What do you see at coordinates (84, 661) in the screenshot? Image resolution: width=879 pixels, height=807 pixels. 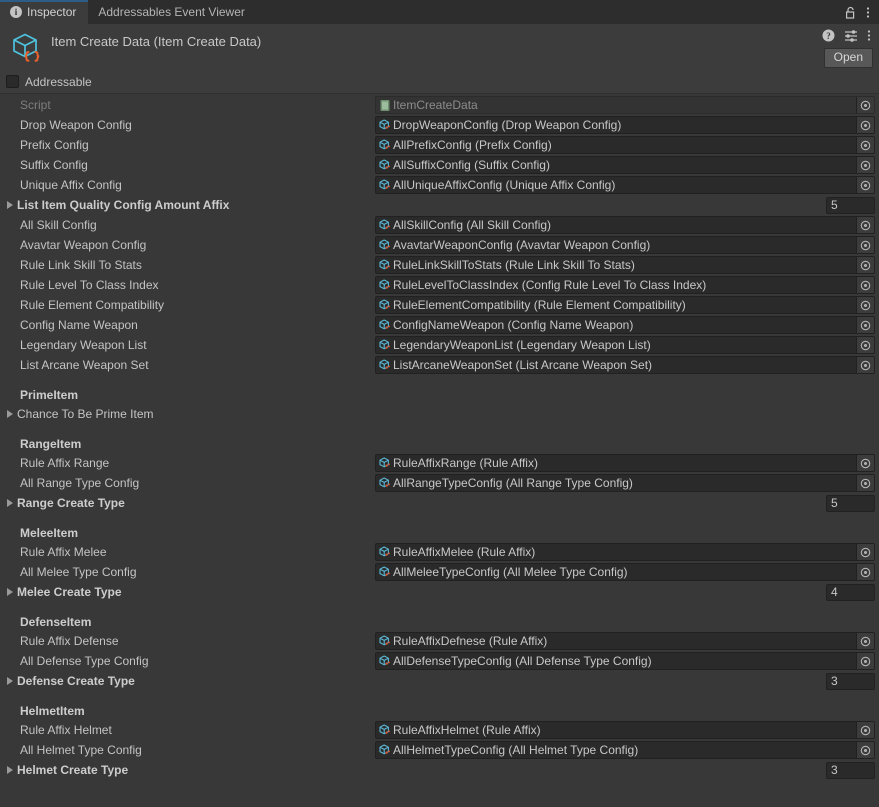 I see `property-label: All Defense Type Config` at bounding box center [84, 661].